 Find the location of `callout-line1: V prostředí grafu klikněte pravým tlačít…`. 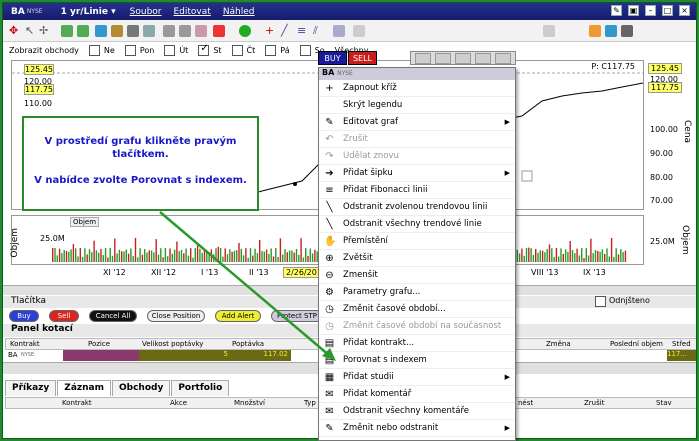

callout-line1: V prostředí grafu klikněte pravým tlačít… is located at coordinates (140, 148).